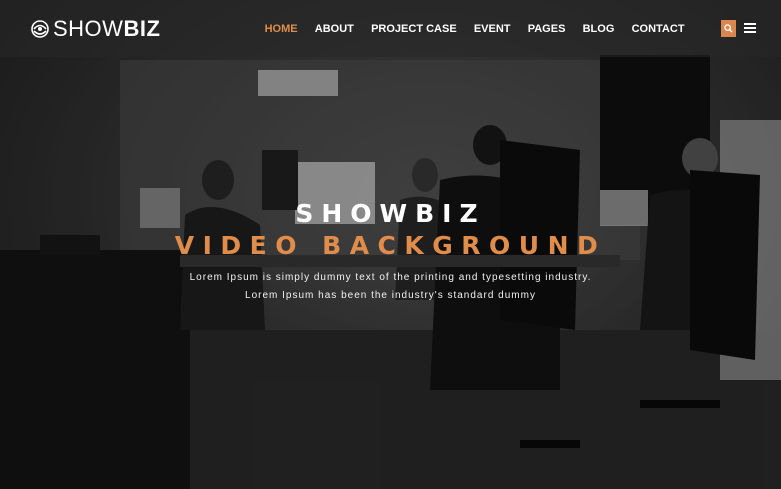 The image size is (781, 489). I want to click on nav-event: EVENT, so click(492, 29).